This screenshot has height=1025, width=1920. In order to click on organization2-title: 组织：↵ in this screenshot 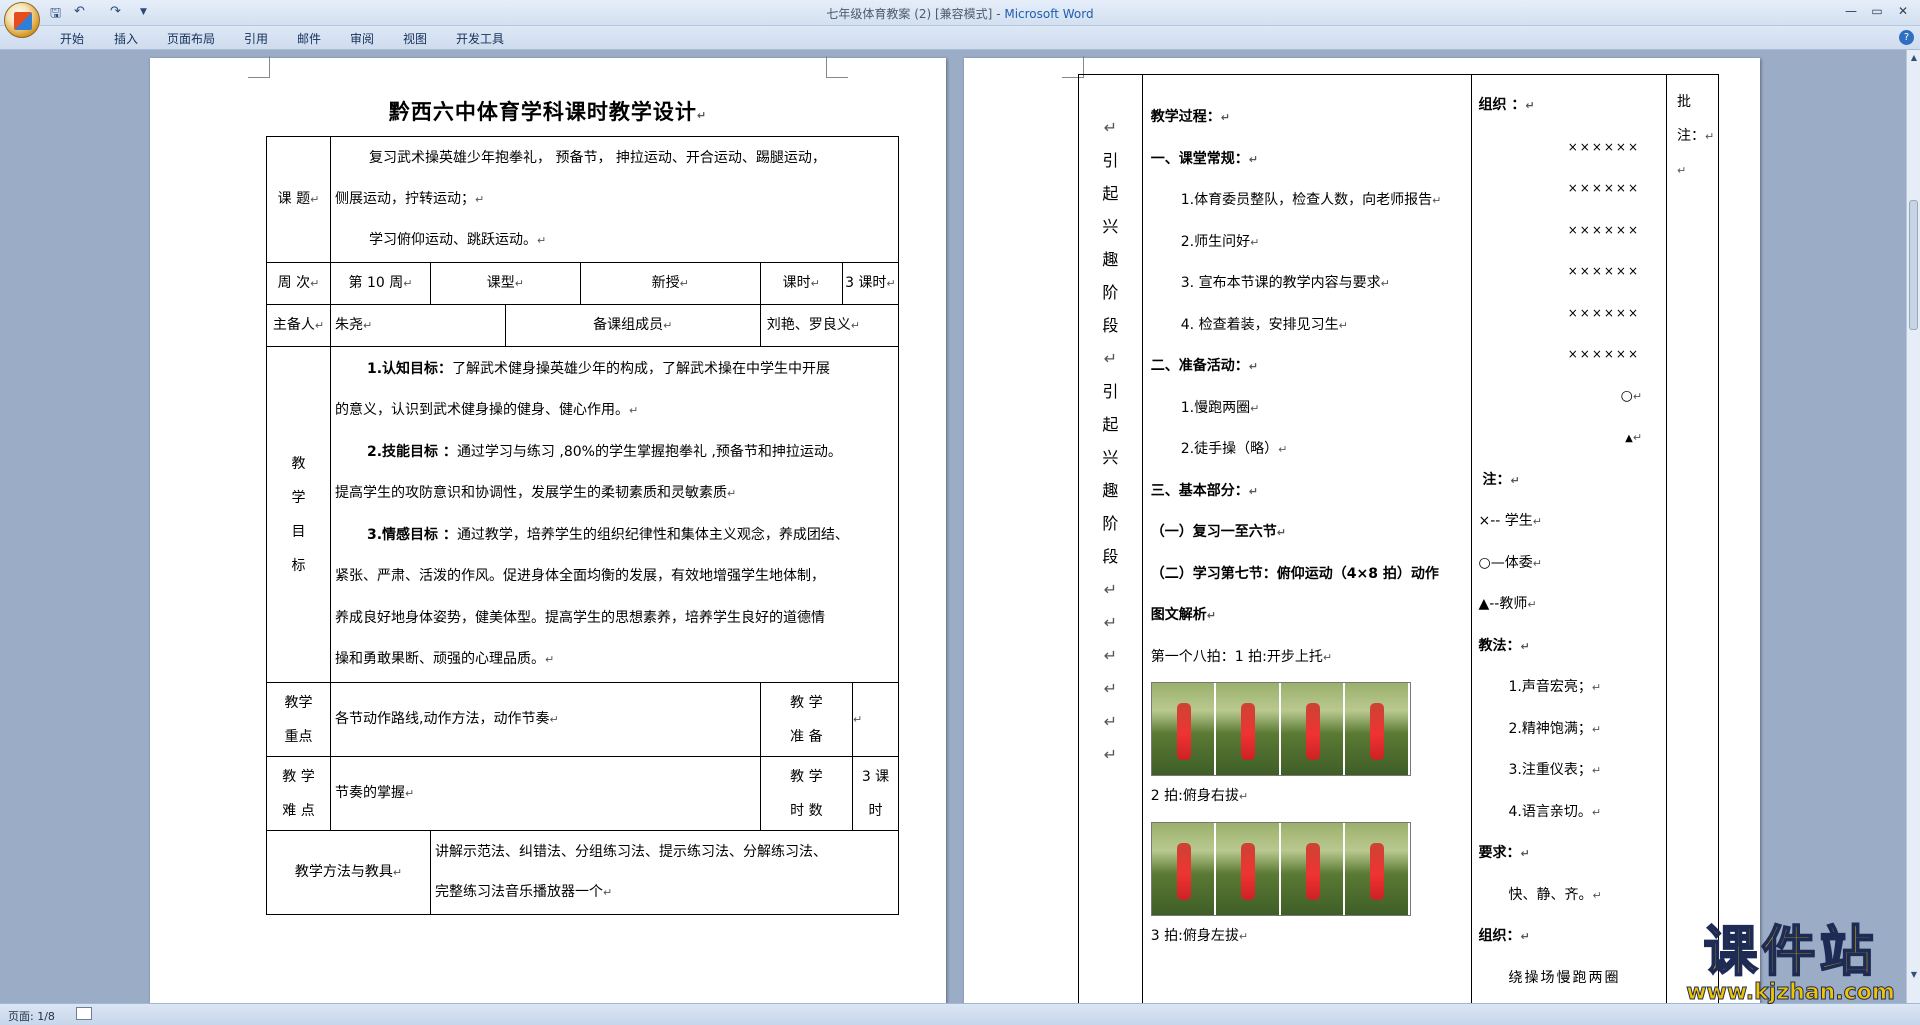, I will do `click(1504, 936)`.